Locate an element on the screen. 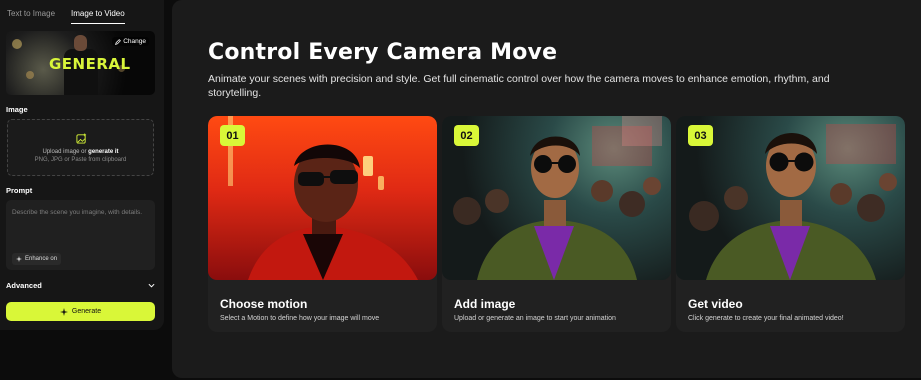 This screenshot has height=380, width=921. chevron-down-icon is located at coordinates (151, 285).